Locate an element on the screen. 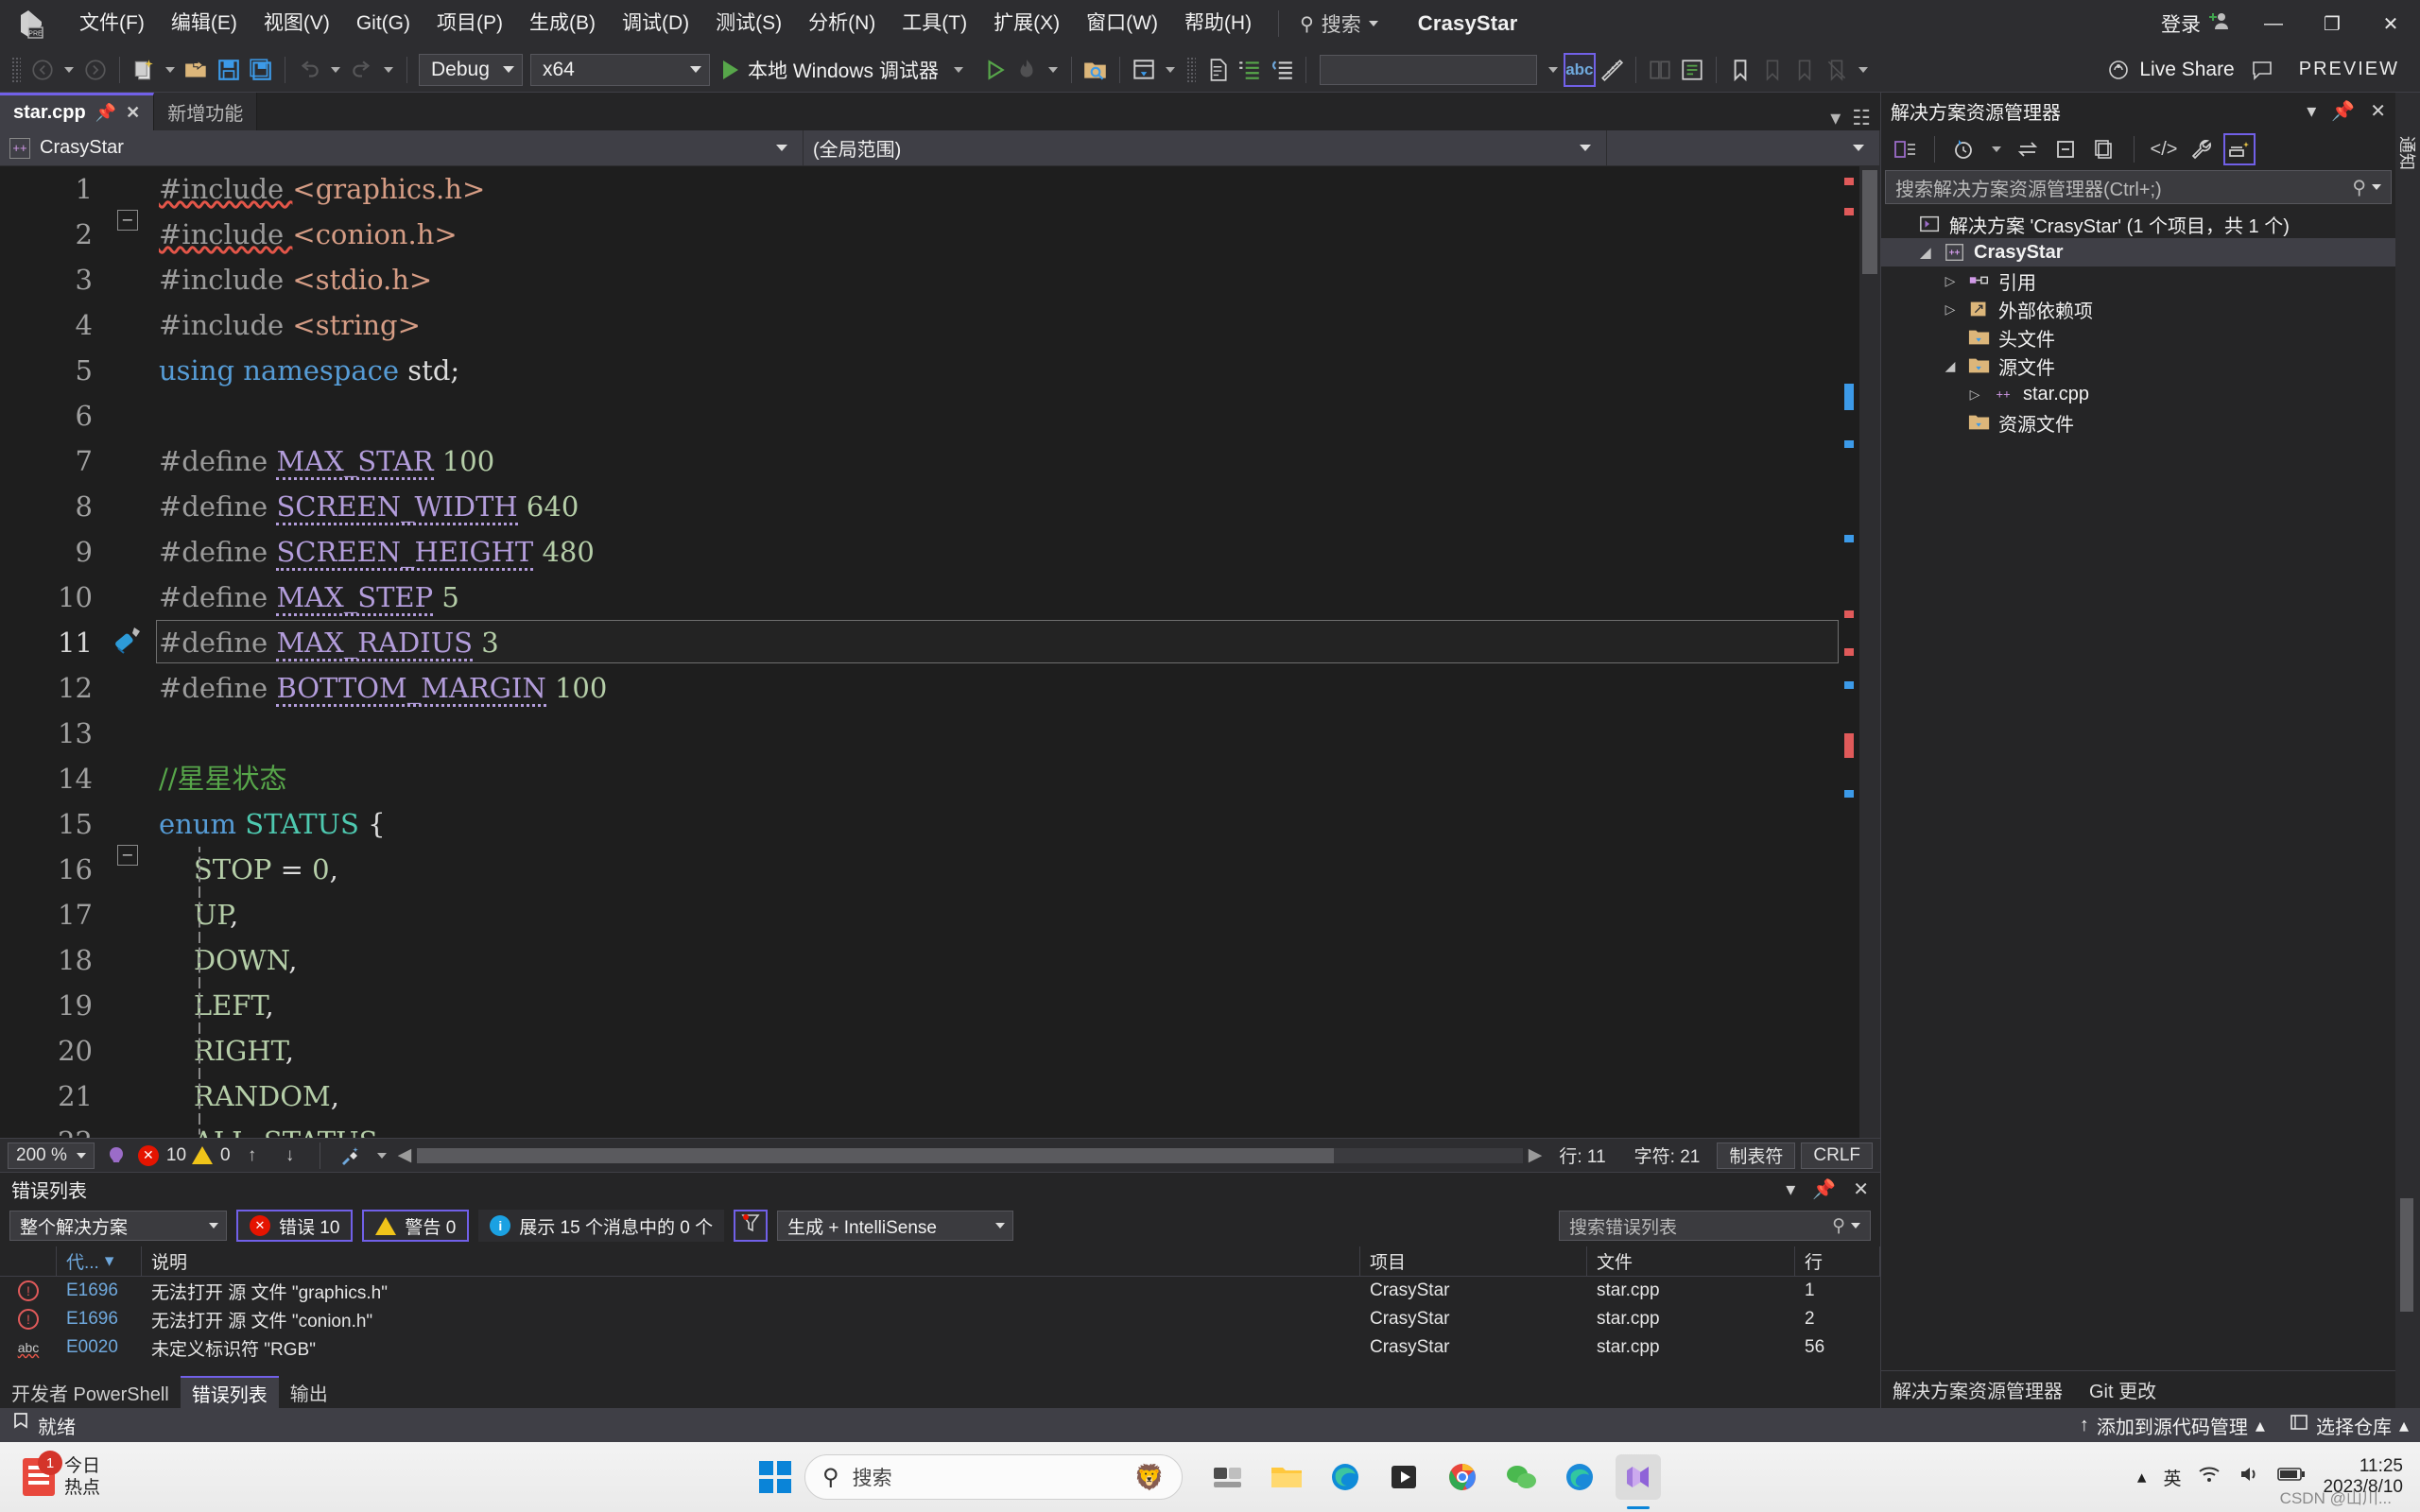 This screenshot has height=1512, width=2420. bookmark-icon is located at coordinates (1740, 70).